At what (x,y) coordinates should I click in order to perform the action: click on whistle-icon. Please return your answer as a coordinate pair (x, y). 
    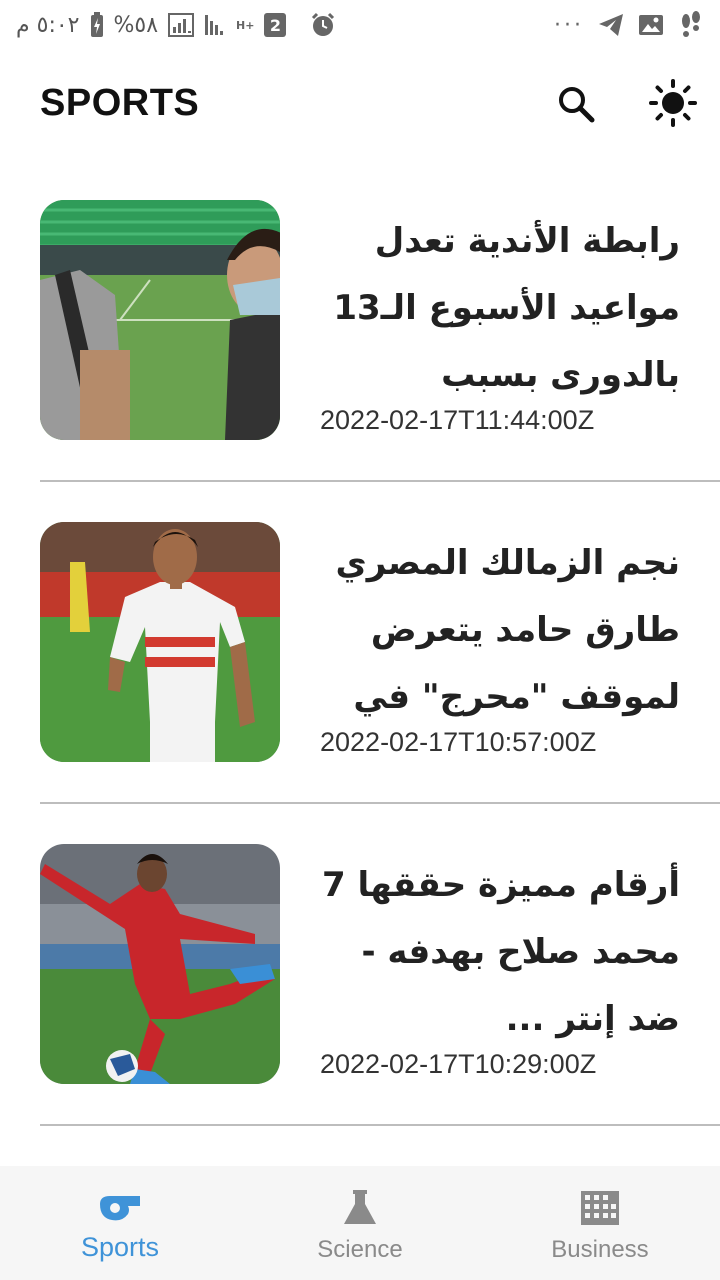
    Looking at the image, I should click on (120, 1208).